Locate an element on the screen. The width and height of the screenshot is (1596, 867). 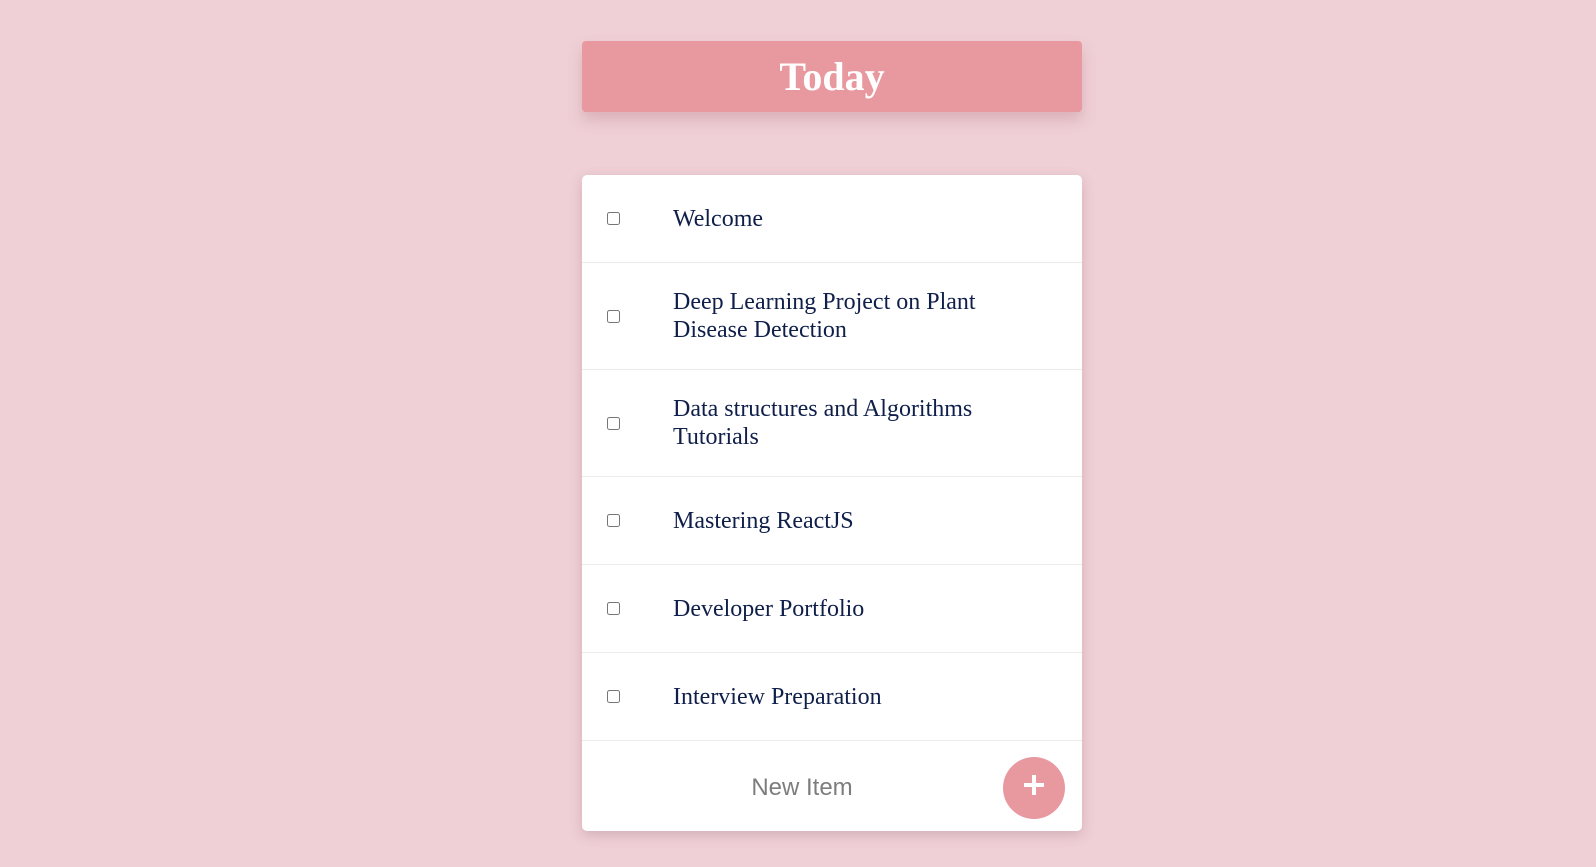
heading-box: Today is located at coordinates (832, 76).